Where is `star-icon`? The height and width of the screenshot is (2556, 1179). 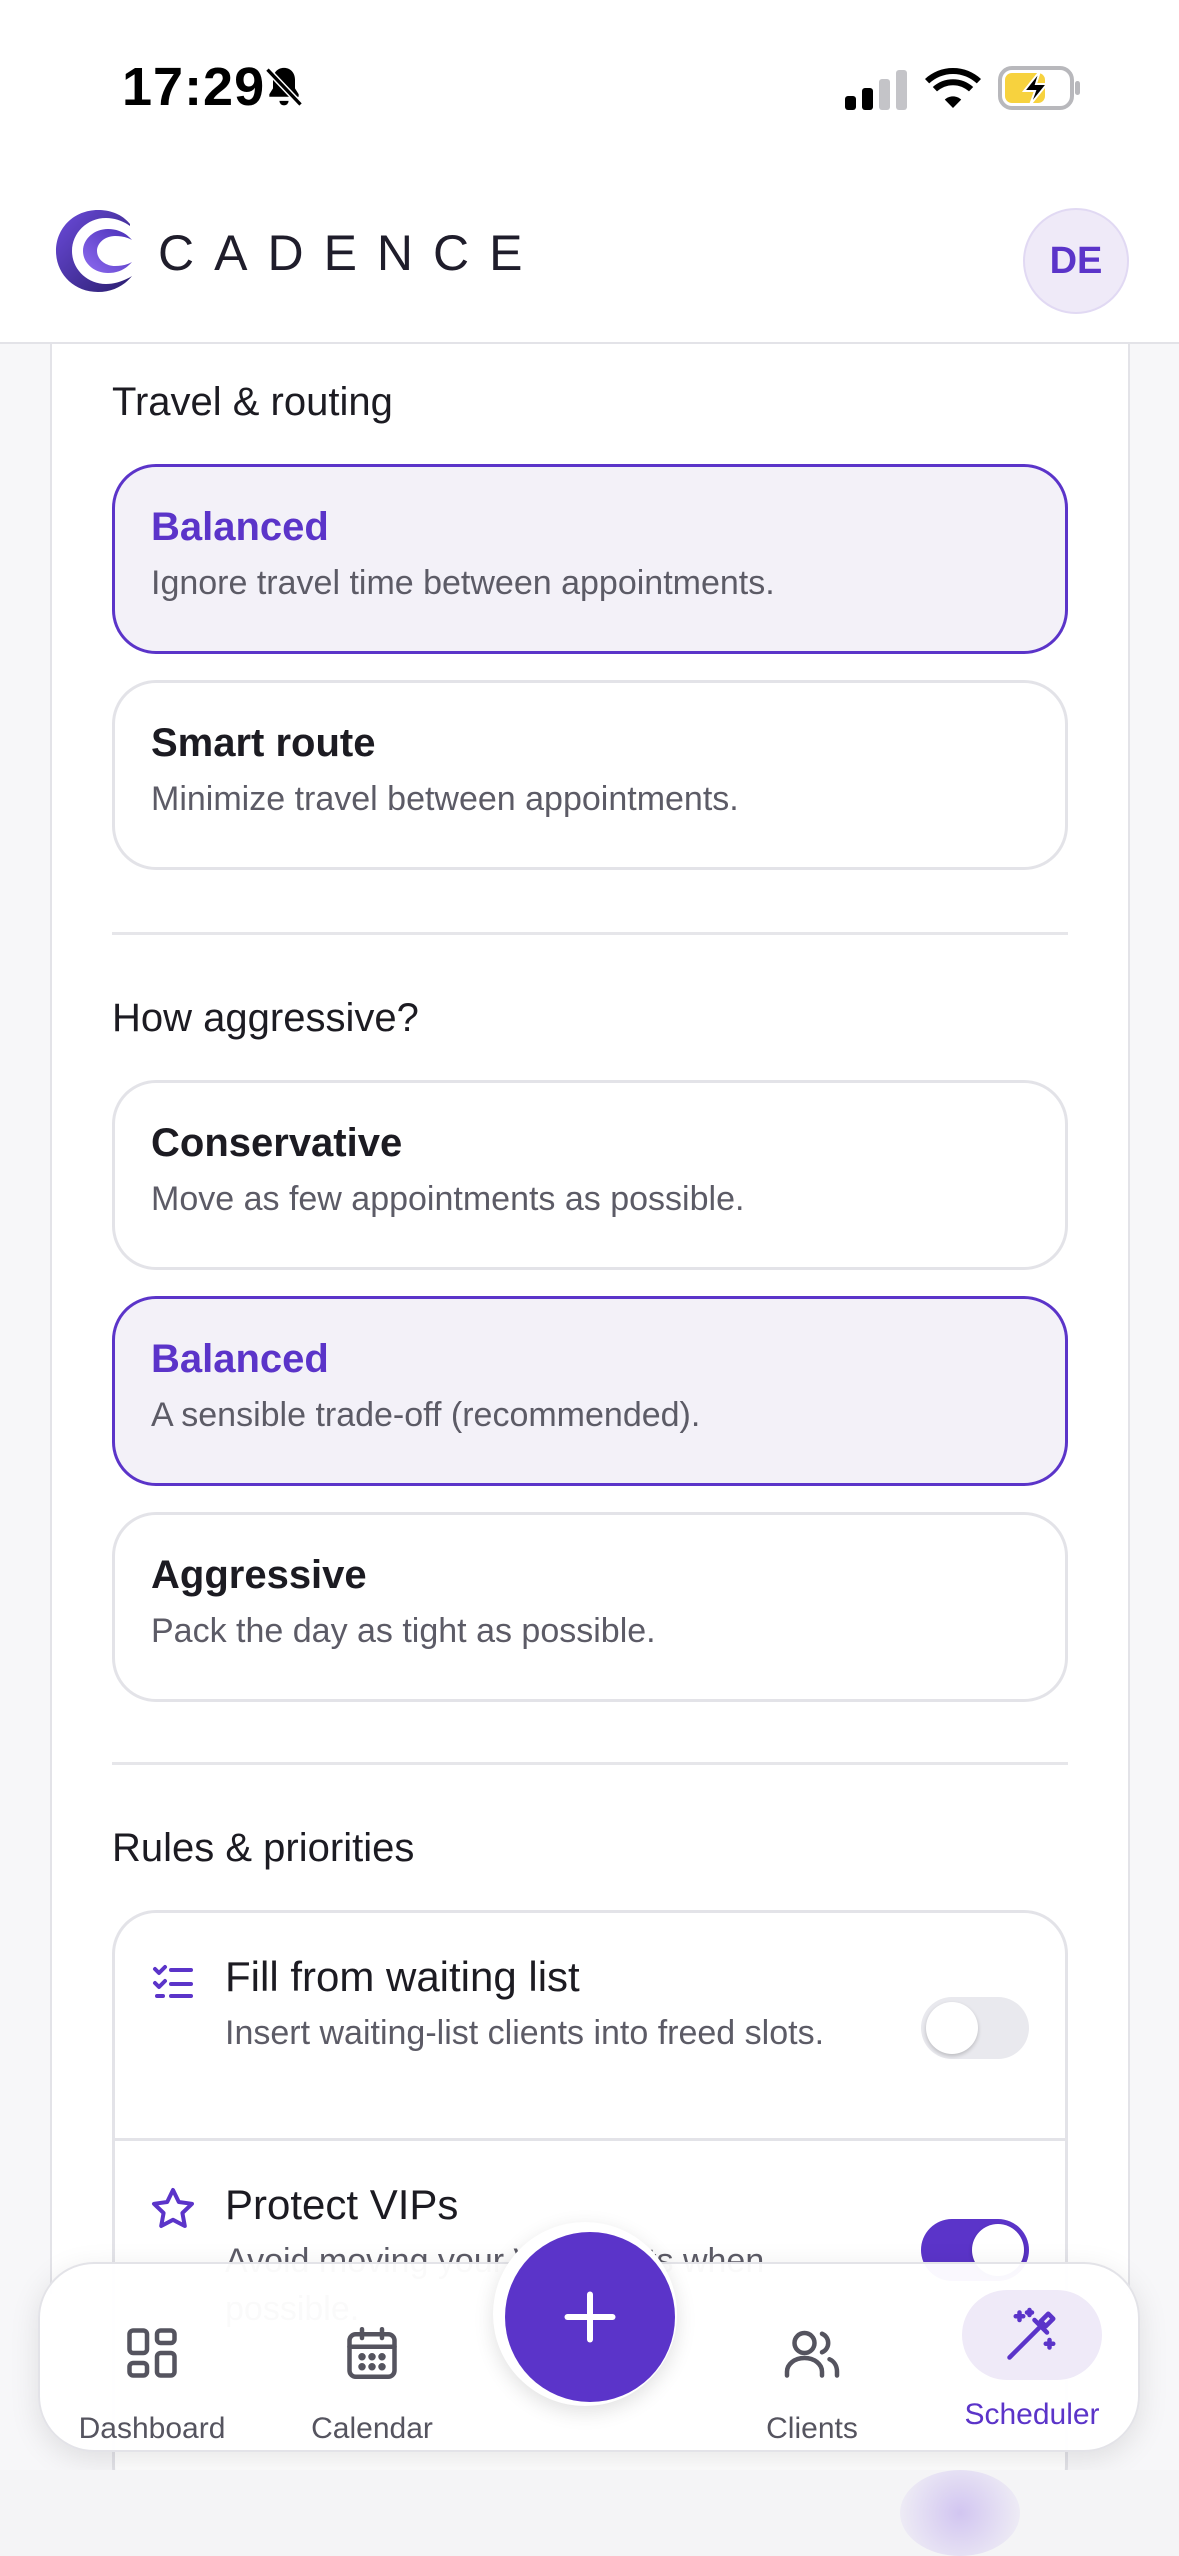
star-icon is located at coordinates (173, 2208).